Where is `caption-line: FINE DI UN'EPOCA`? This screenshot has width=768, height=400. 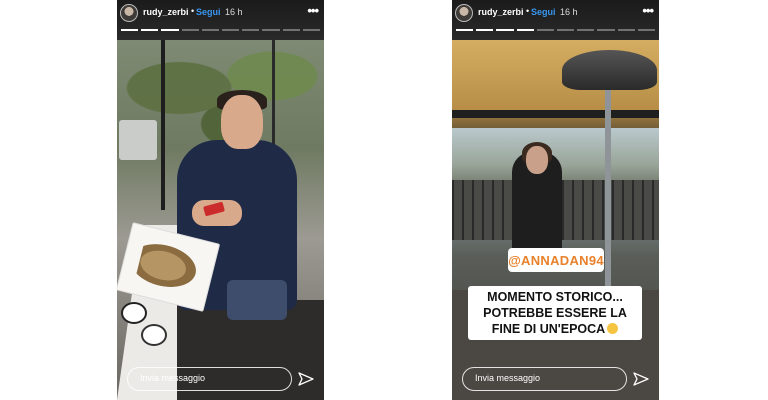 caption-line: FINE DI UN'EPOCA is located at coordinates (555, 329).